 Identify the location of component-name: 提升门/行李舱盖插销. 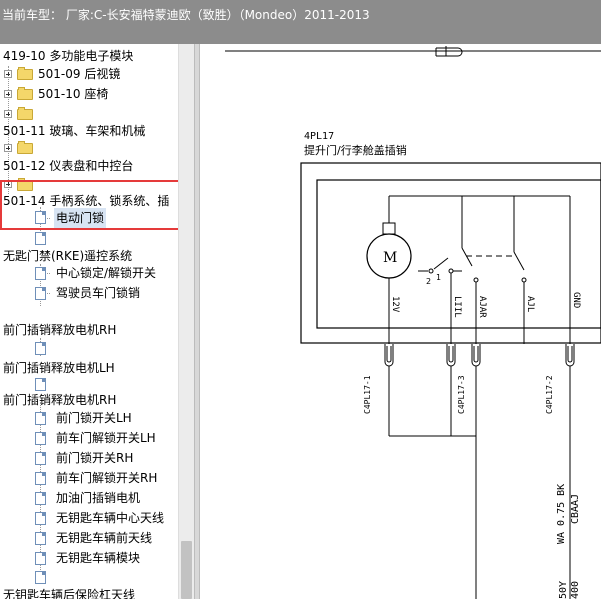
(355, 150).